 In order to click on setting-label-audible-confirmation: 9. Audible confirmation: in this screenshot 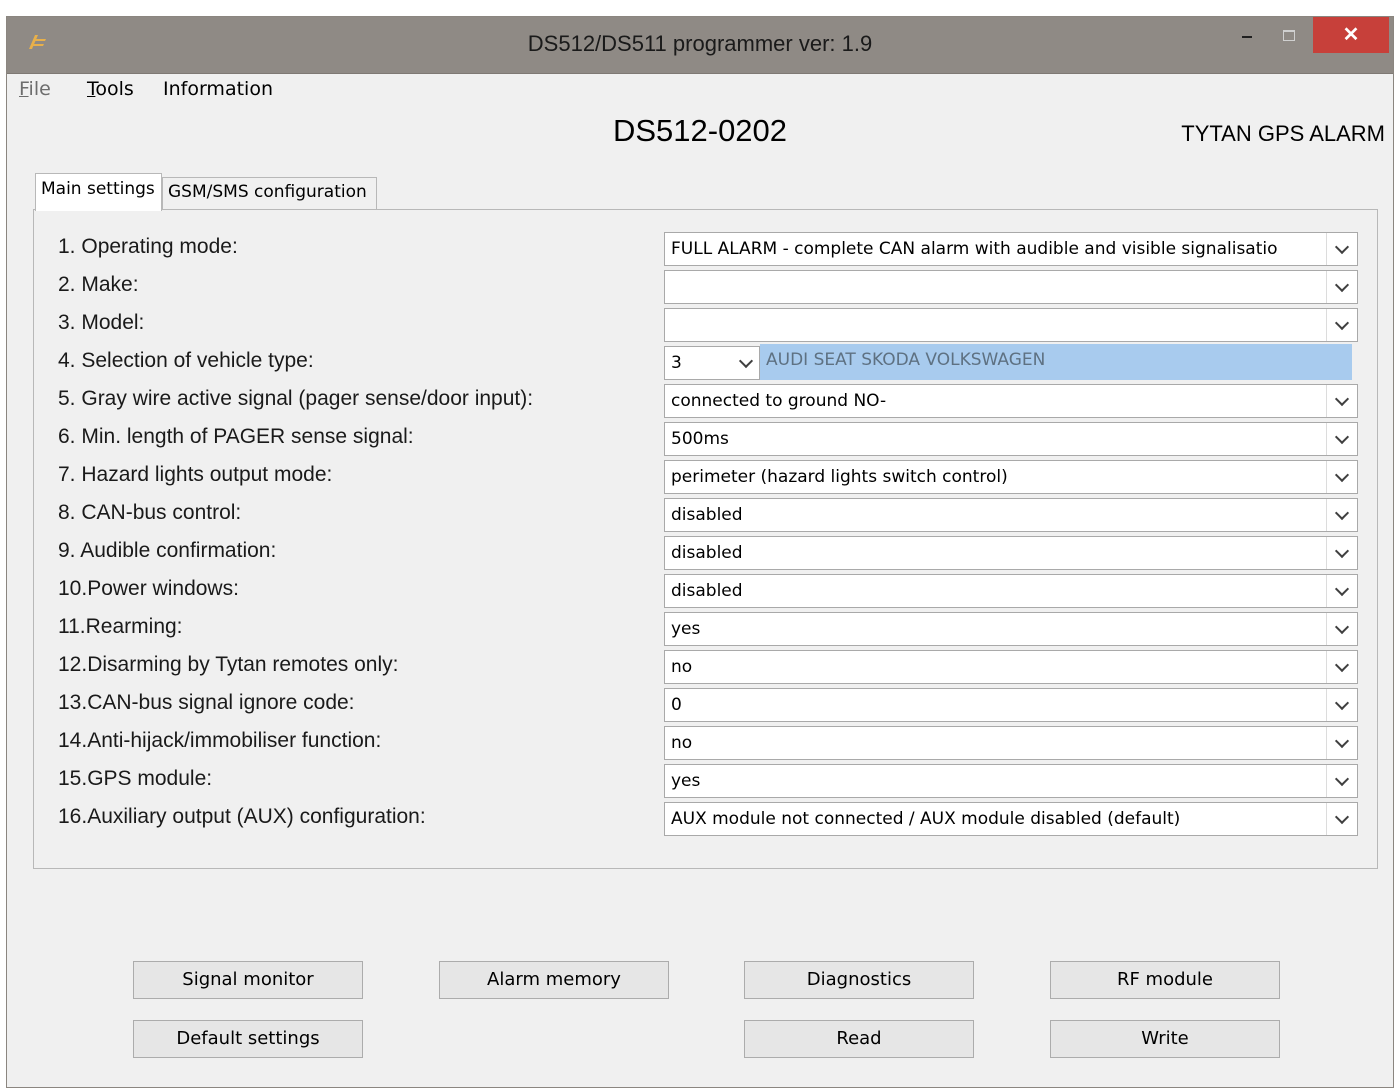, I will do `click(167, 550)`.